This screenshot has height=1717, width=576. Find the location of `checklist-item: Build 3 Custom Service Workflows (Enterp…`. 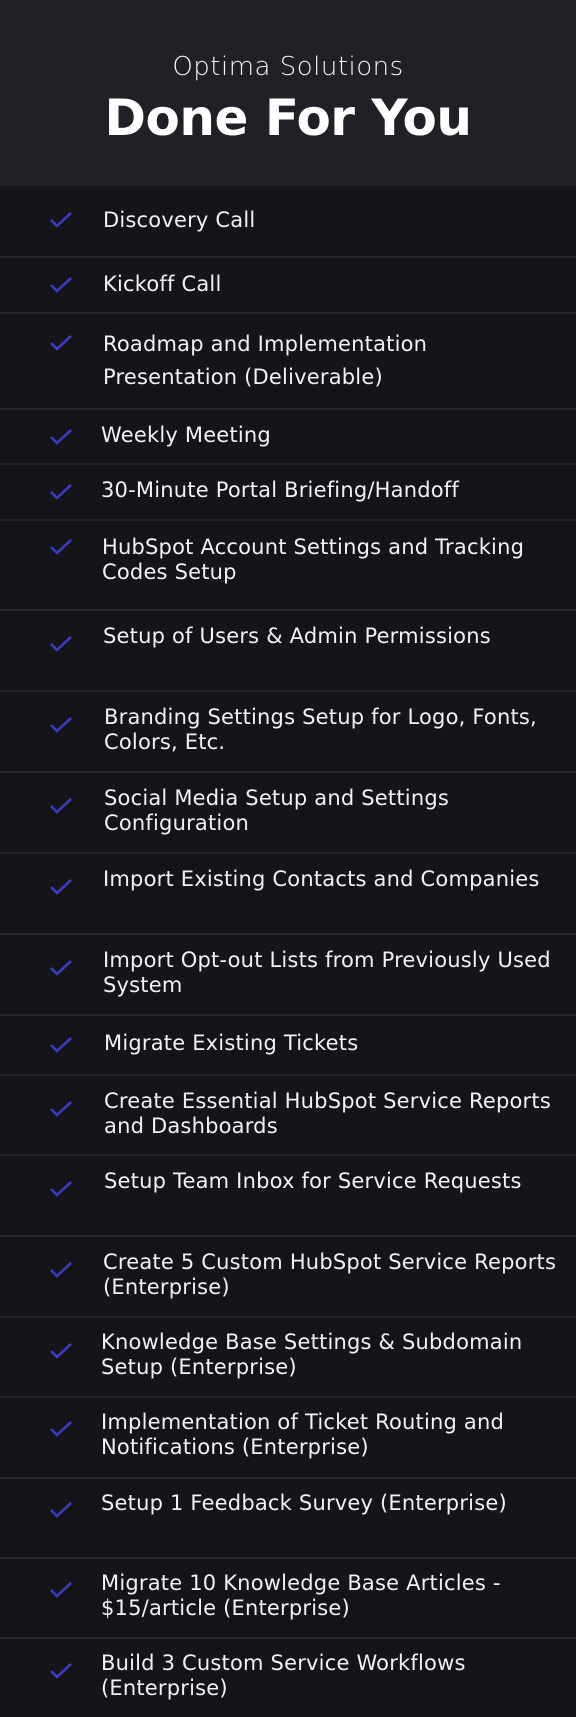

checklist-item: Build 3 Custom Service Workflows (Enterp… is located at coordinates (288, 1677).